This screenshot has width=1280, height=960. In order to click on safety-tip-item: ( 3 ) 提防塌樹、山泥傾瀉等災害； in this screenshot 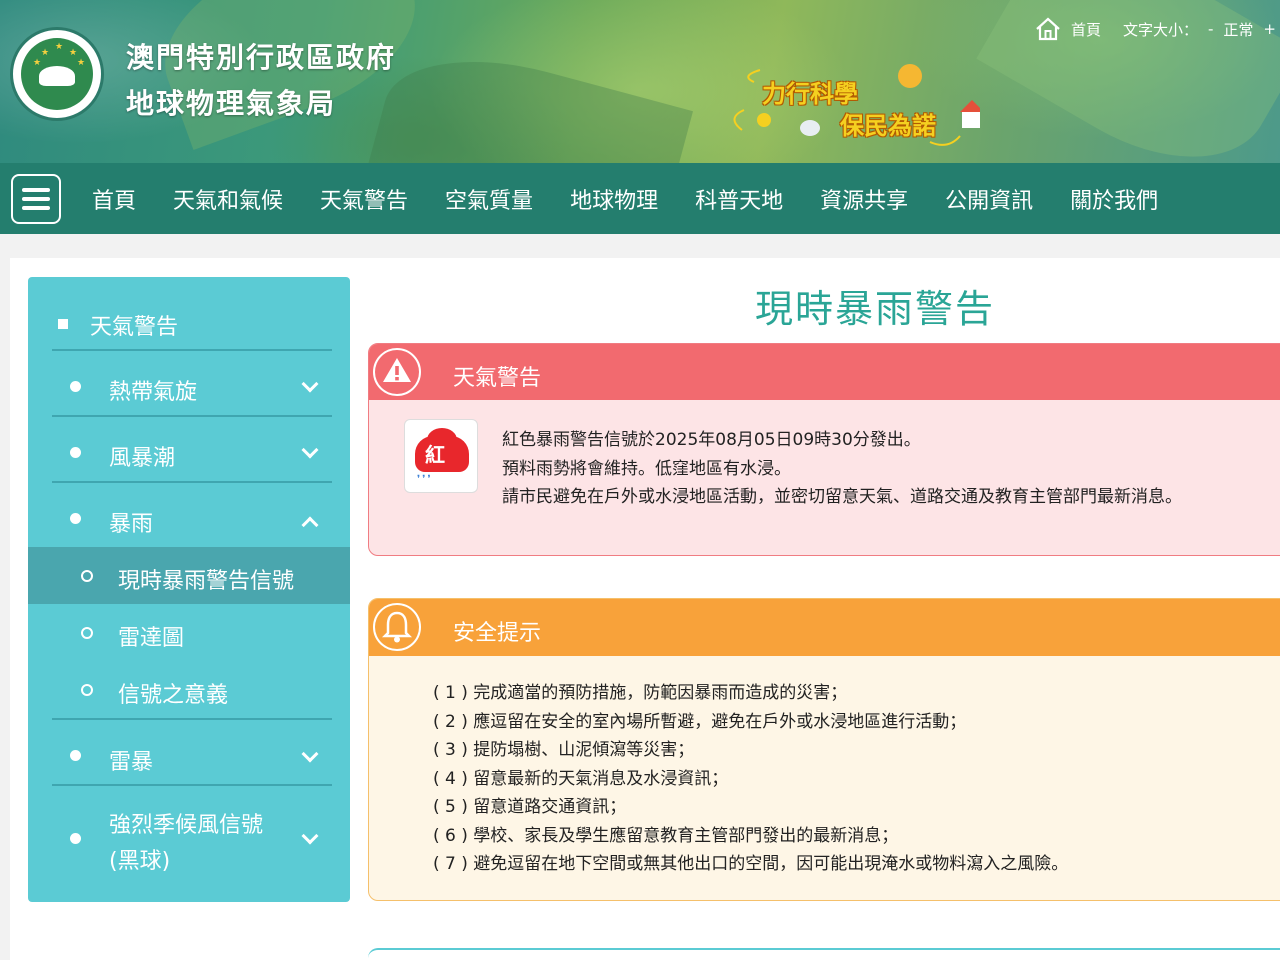, I will do `click(564, 750)`.